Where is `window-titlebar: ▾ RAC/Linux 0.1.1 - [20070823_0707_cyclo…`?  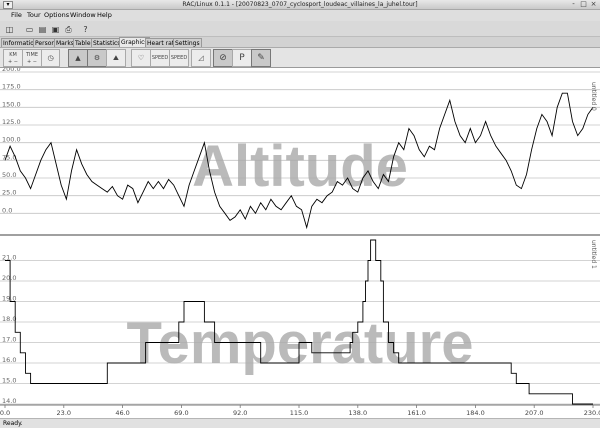 window-titlebar: ▾ RAC/Linux 0.1.1 - [20070823_0707_cyclo… is located at coordinates (300, 5).